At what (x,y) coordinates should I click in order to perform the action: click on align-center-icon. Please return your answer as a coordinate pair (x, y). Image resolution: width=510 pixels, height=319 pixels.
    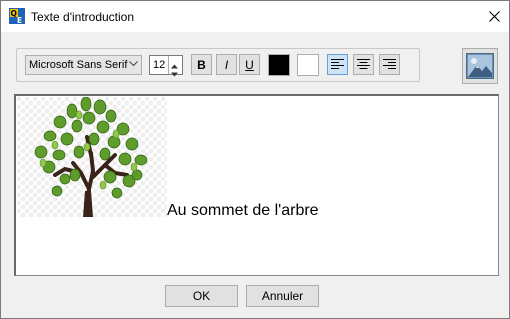
    Looking at the image, I should click on (363, 64).